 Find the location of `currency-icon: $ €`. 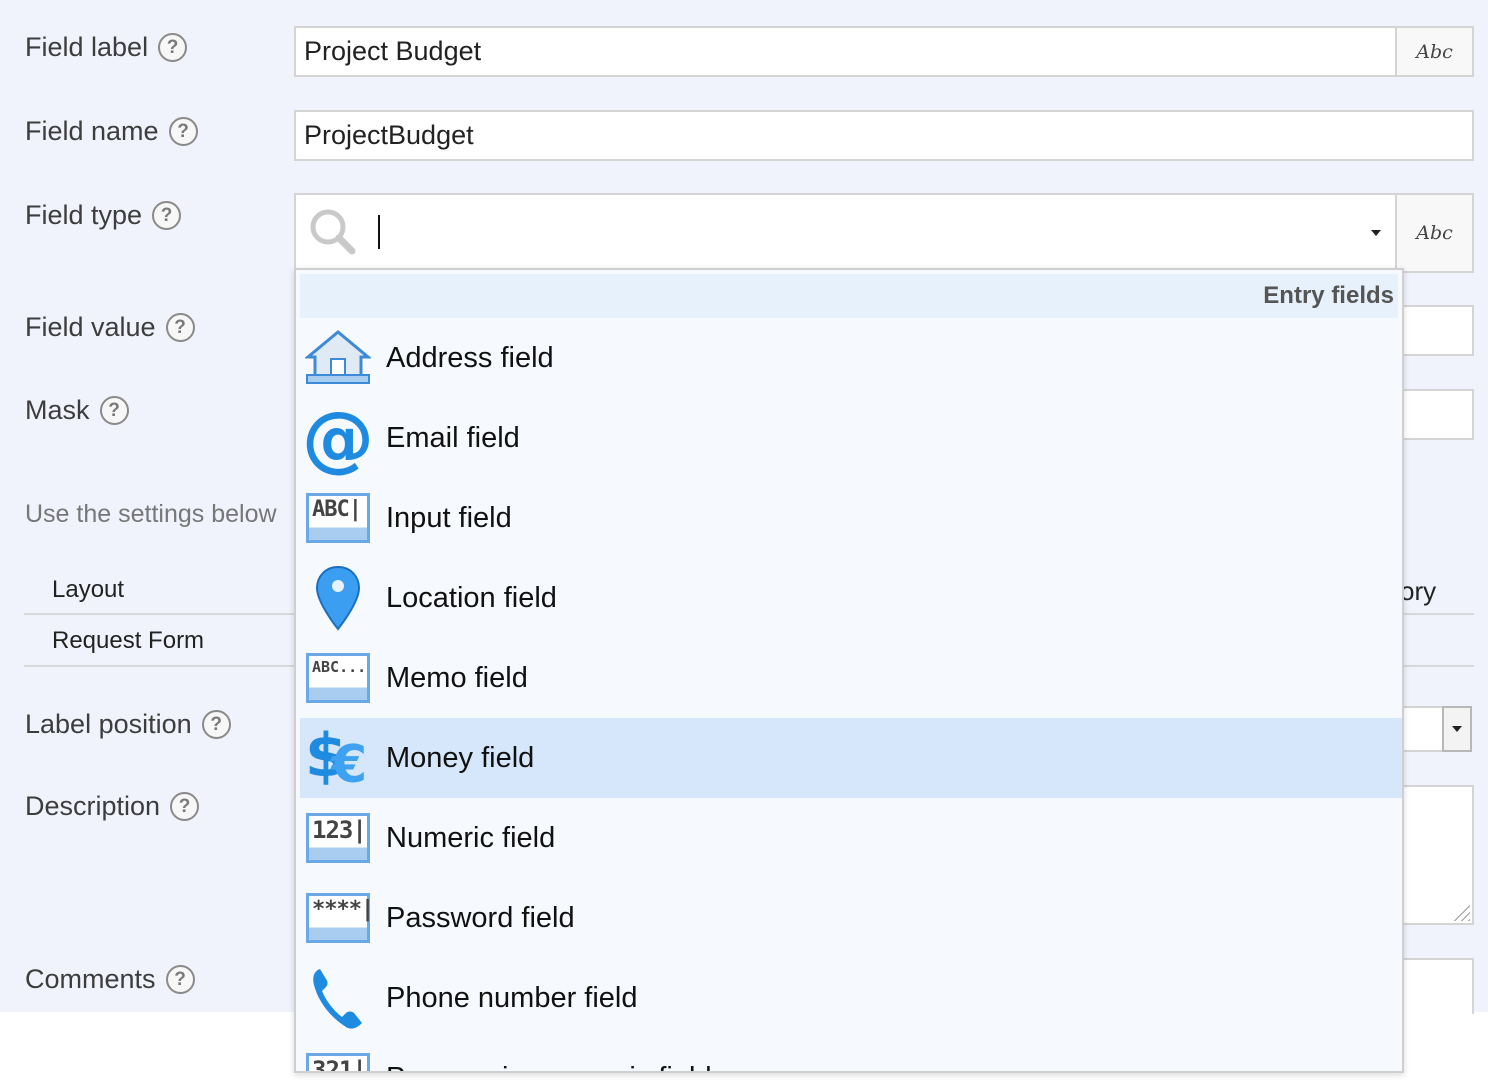

currency-icon: $ € is located at coordinates (336, 758).